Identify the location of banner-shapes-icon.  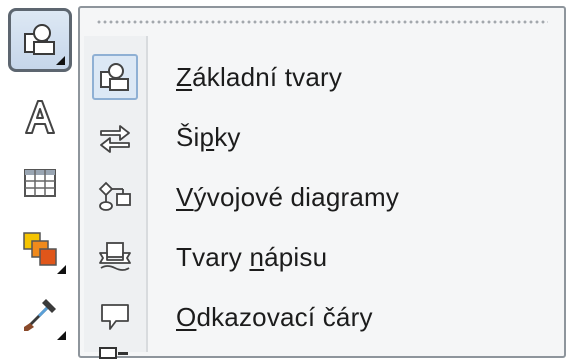
(115, 257).